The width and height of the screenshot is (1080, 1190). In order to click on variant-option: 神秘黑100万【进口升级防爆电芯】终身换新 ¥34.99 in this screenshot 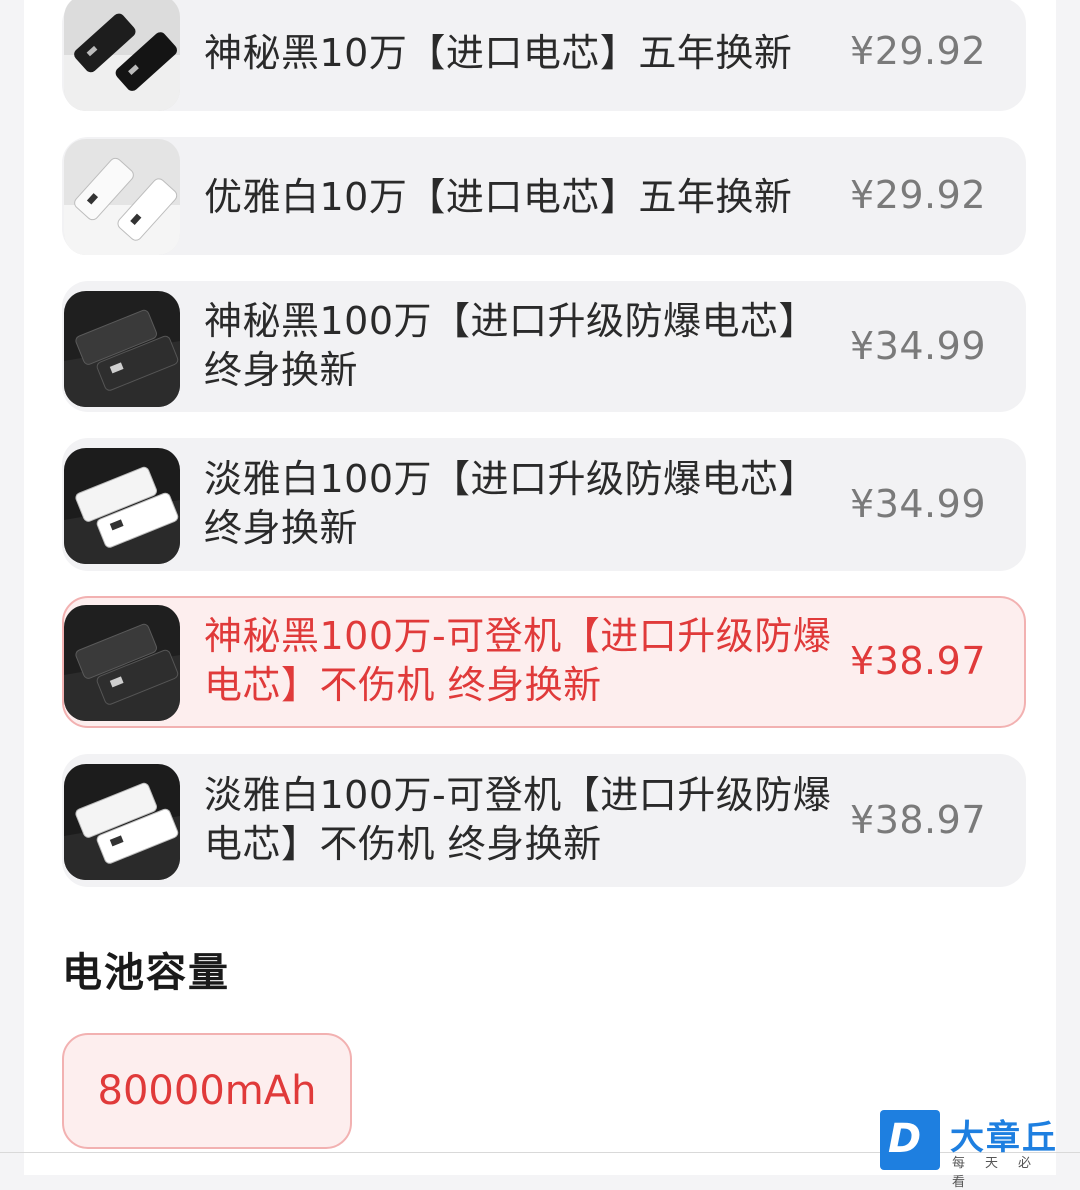, I will do `click(544, 346)`.